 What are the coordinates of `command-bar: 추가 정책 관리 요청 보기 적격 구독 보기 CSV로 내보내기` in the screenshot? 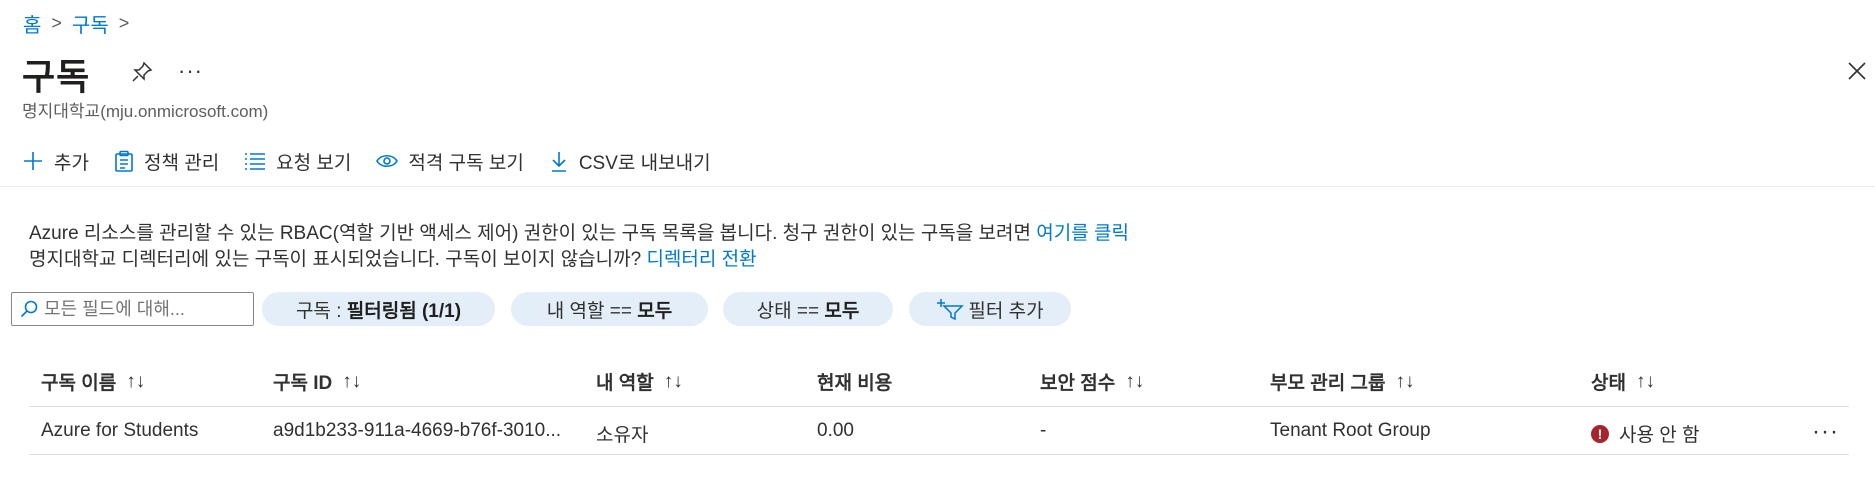 It's located at (379, 161).